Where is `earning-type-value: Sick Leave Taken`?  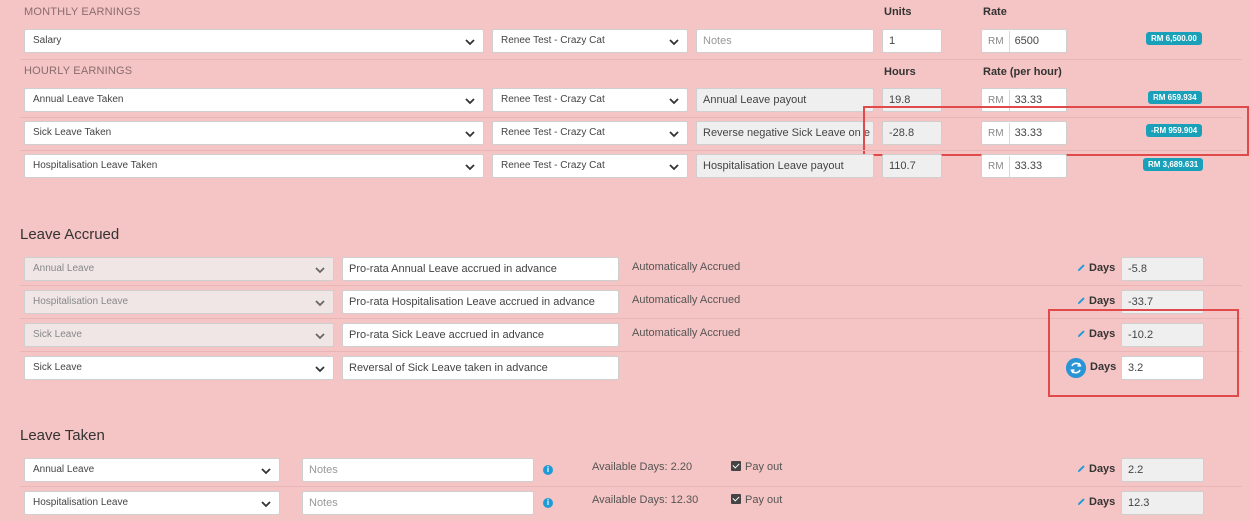 earning-type-value: Sick Leave Taken is located at coordinates (72, 132).